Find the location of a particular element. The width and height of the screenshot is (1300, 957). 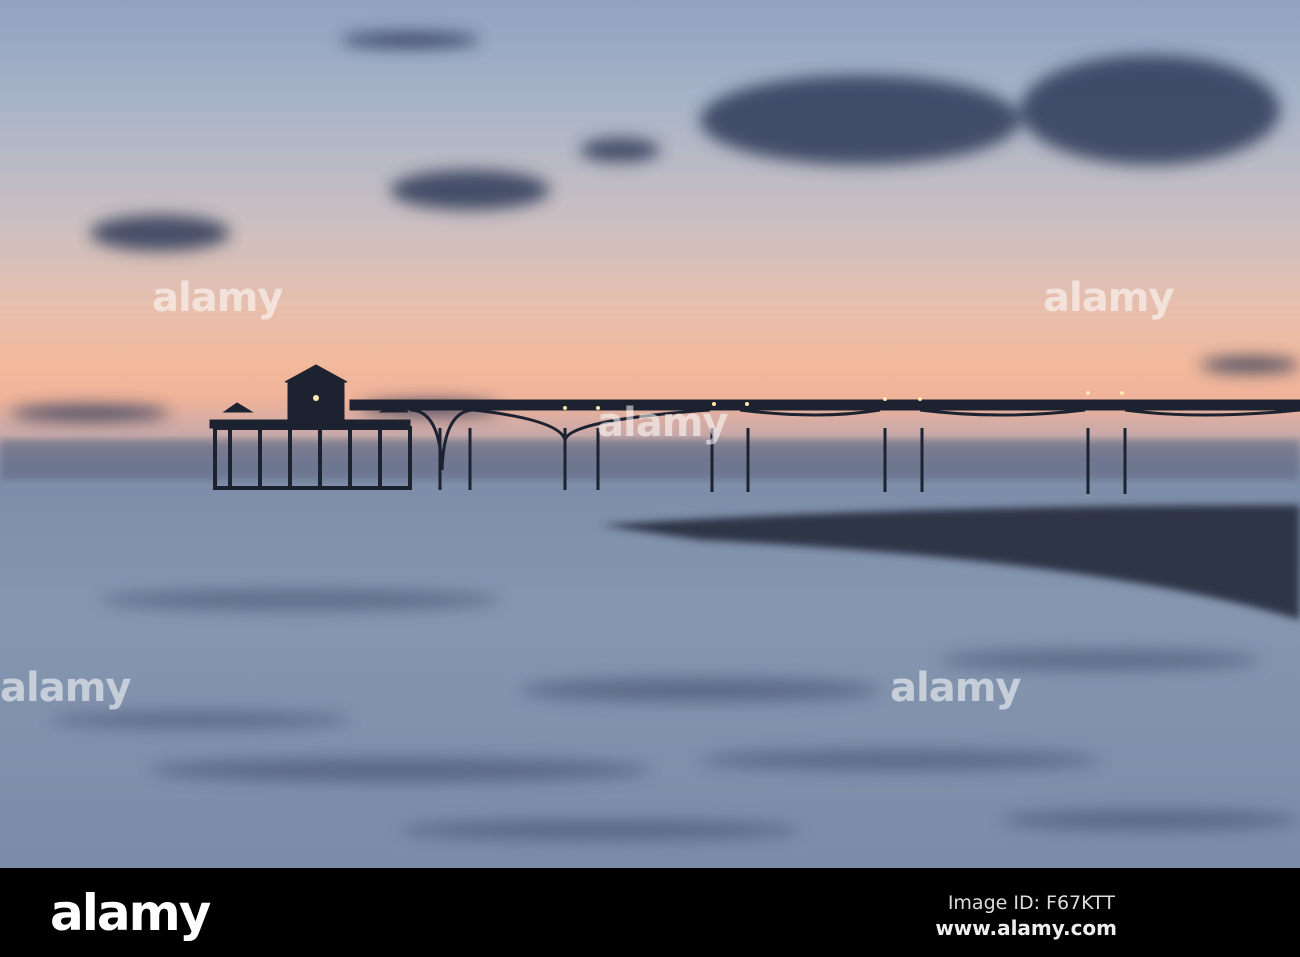

site-url: www.alamy.com is located at coordinates (1026, 928).